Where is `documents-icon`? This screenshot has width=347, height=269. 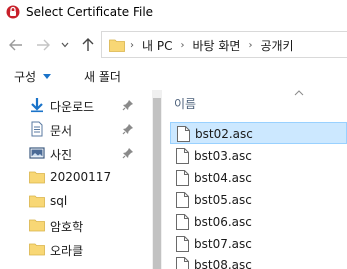
documents-icon is located at coordinates (37, 129).